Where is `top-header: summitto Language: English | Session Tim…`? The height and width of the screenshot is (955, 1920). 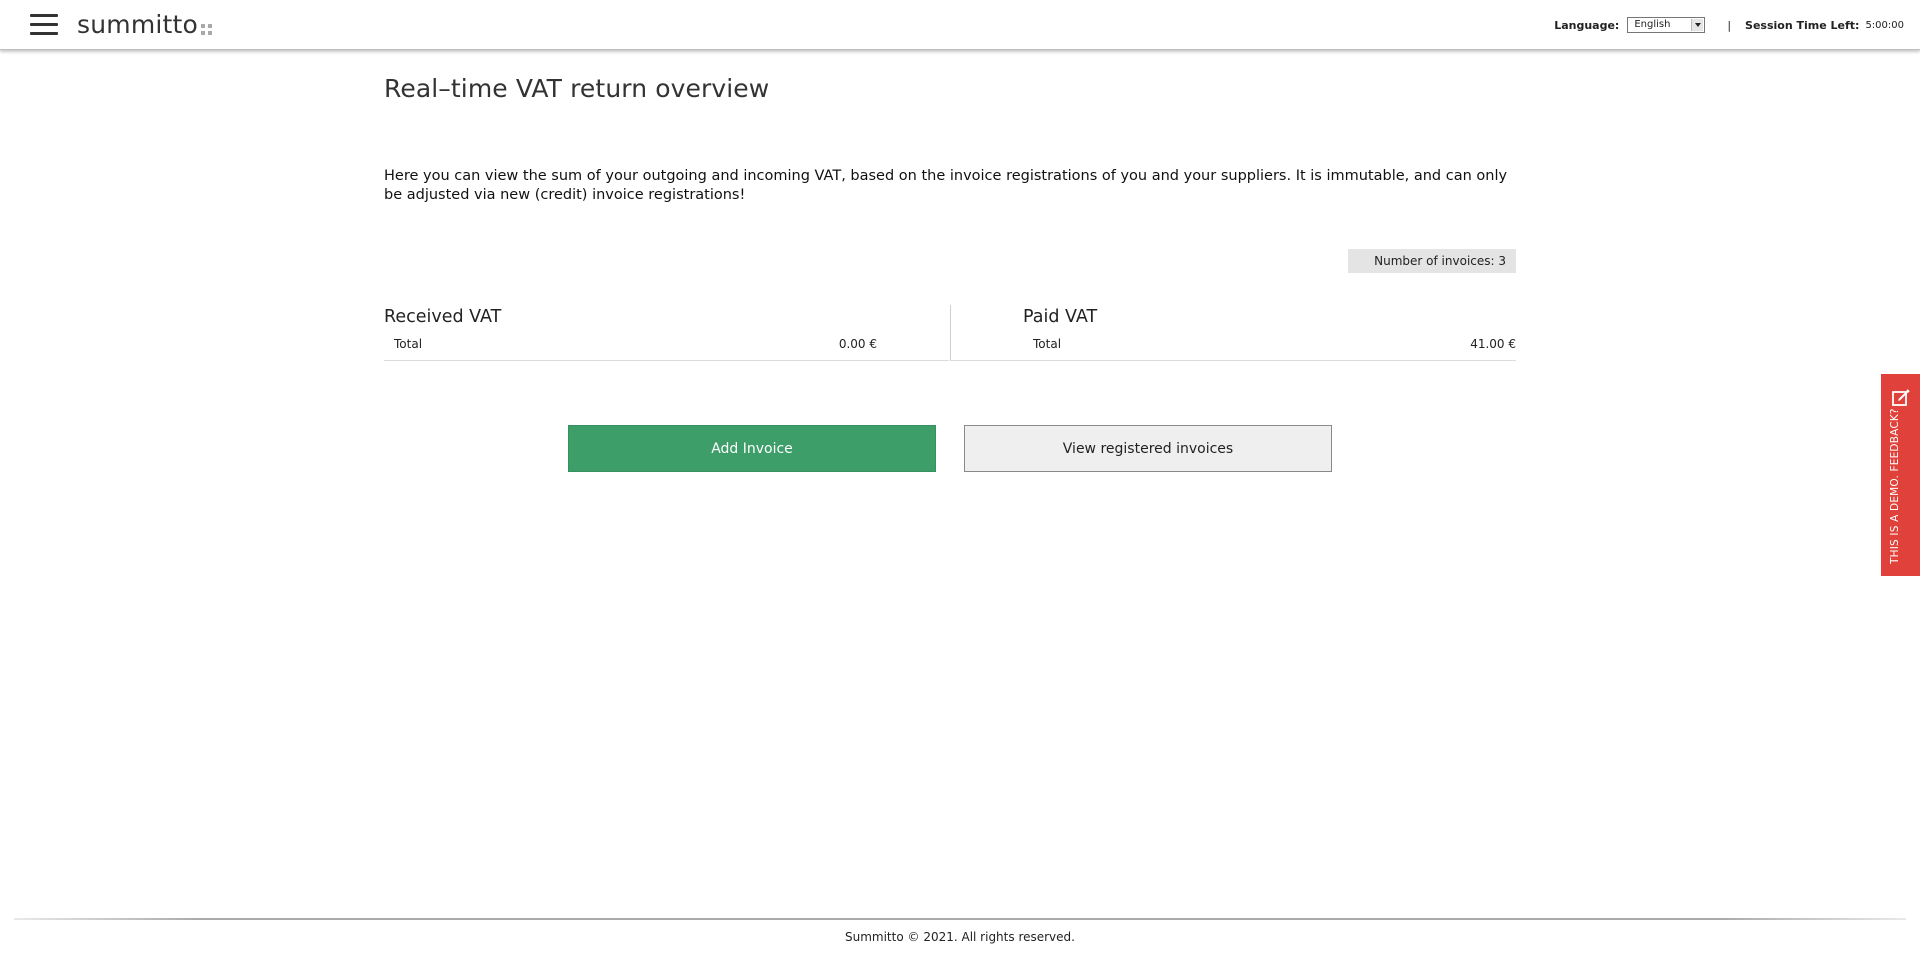
top-header: summitto Language: English | Session Tim… is located at coordinates (960, 25).